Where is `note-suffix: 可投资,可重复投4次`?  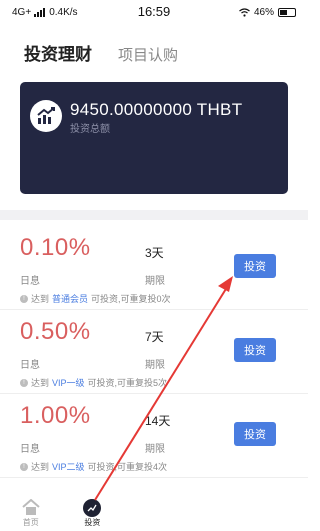 note-suffix: 可投资,可重复投4次 is located at coordinates (127, 467).